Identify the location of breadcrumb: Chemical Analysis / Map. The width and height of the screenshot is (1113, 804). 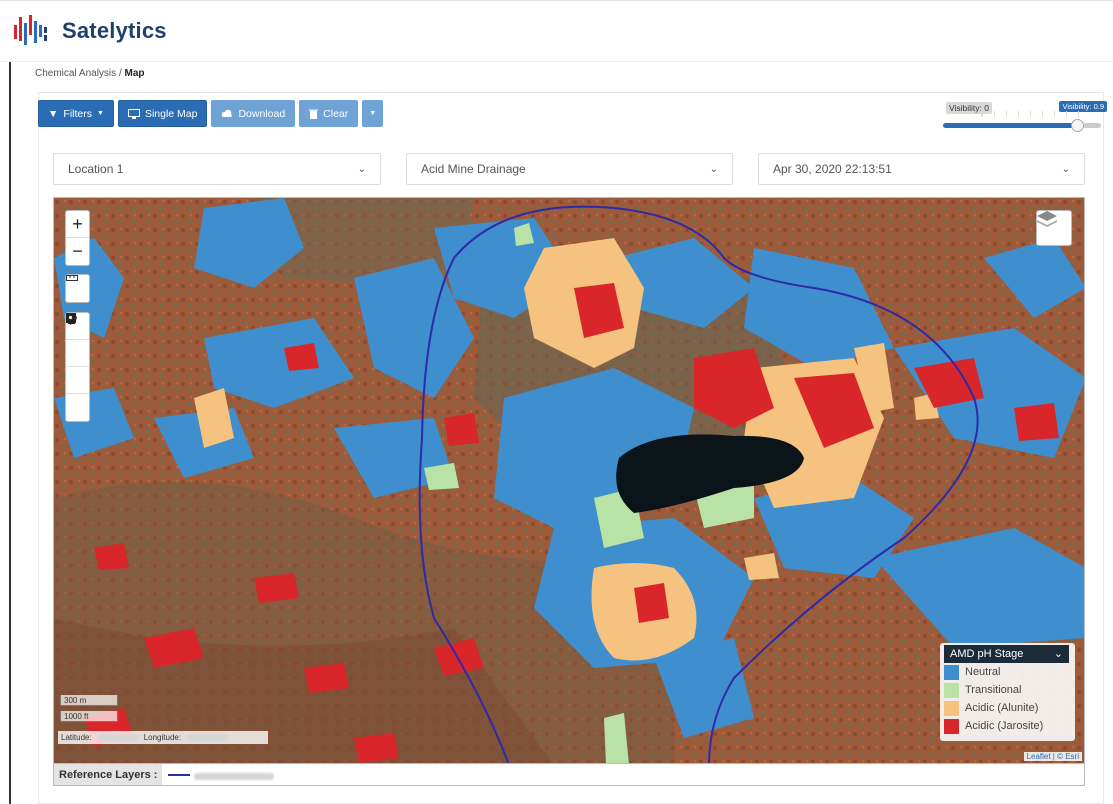
(90, 73).